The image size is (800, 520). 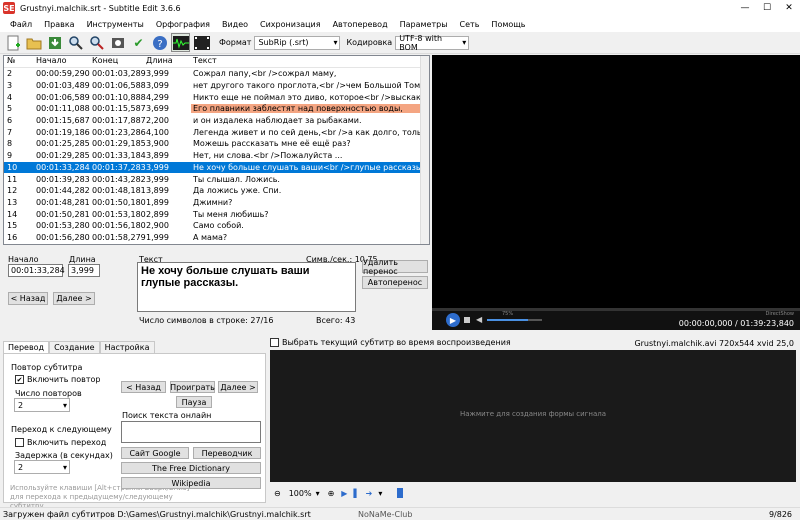 What do you see at coordinates (297, 42) in the screenshot?
I see `format-select: SubRip (.srt) ▾` at bounding box center [297, 42].